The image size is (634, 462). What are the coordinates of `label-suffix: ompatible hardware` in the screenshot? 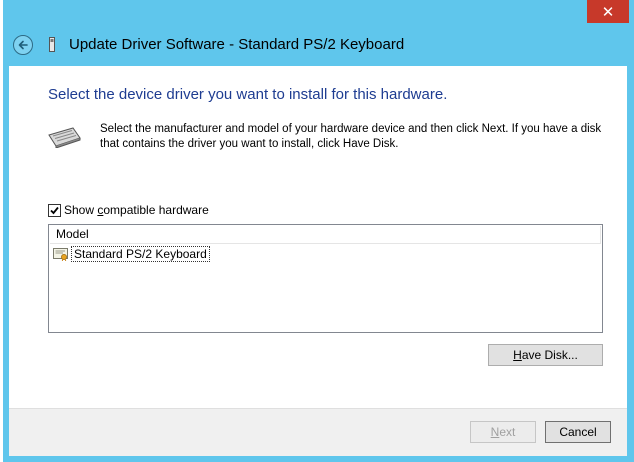 It's located at (156, 210).